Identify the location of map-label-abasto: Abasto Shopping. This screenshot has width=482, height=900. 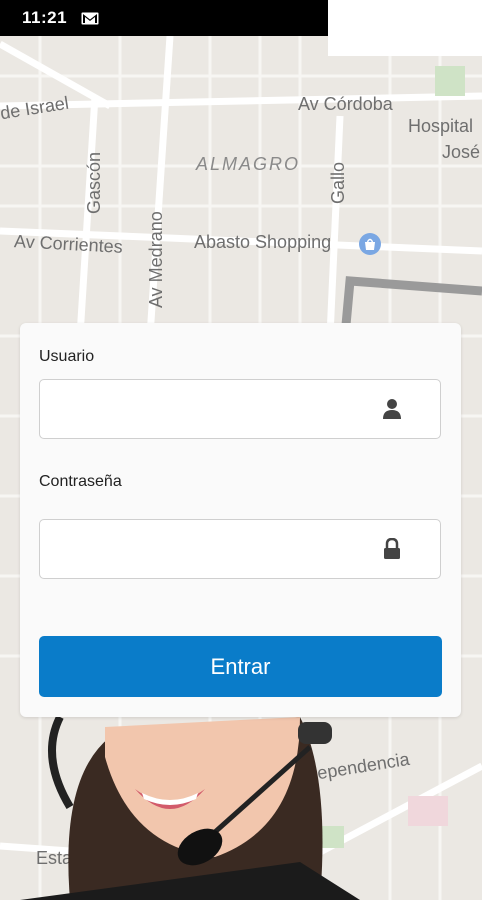
(263, 242).